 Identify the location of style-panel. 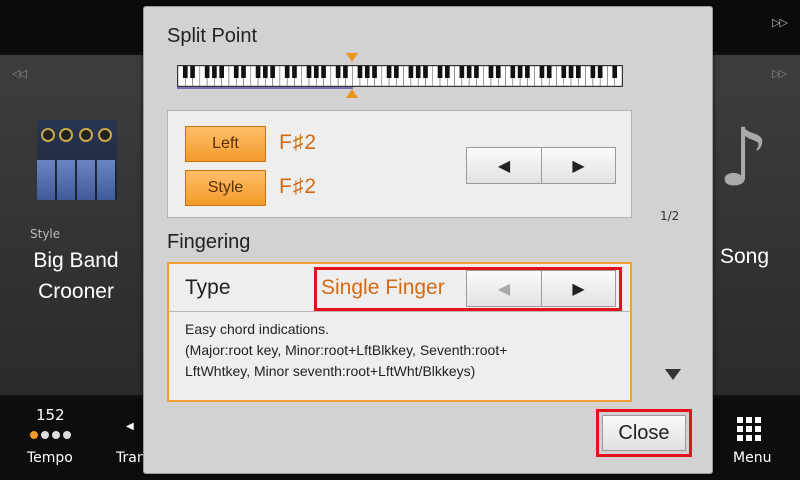
(72, 225).